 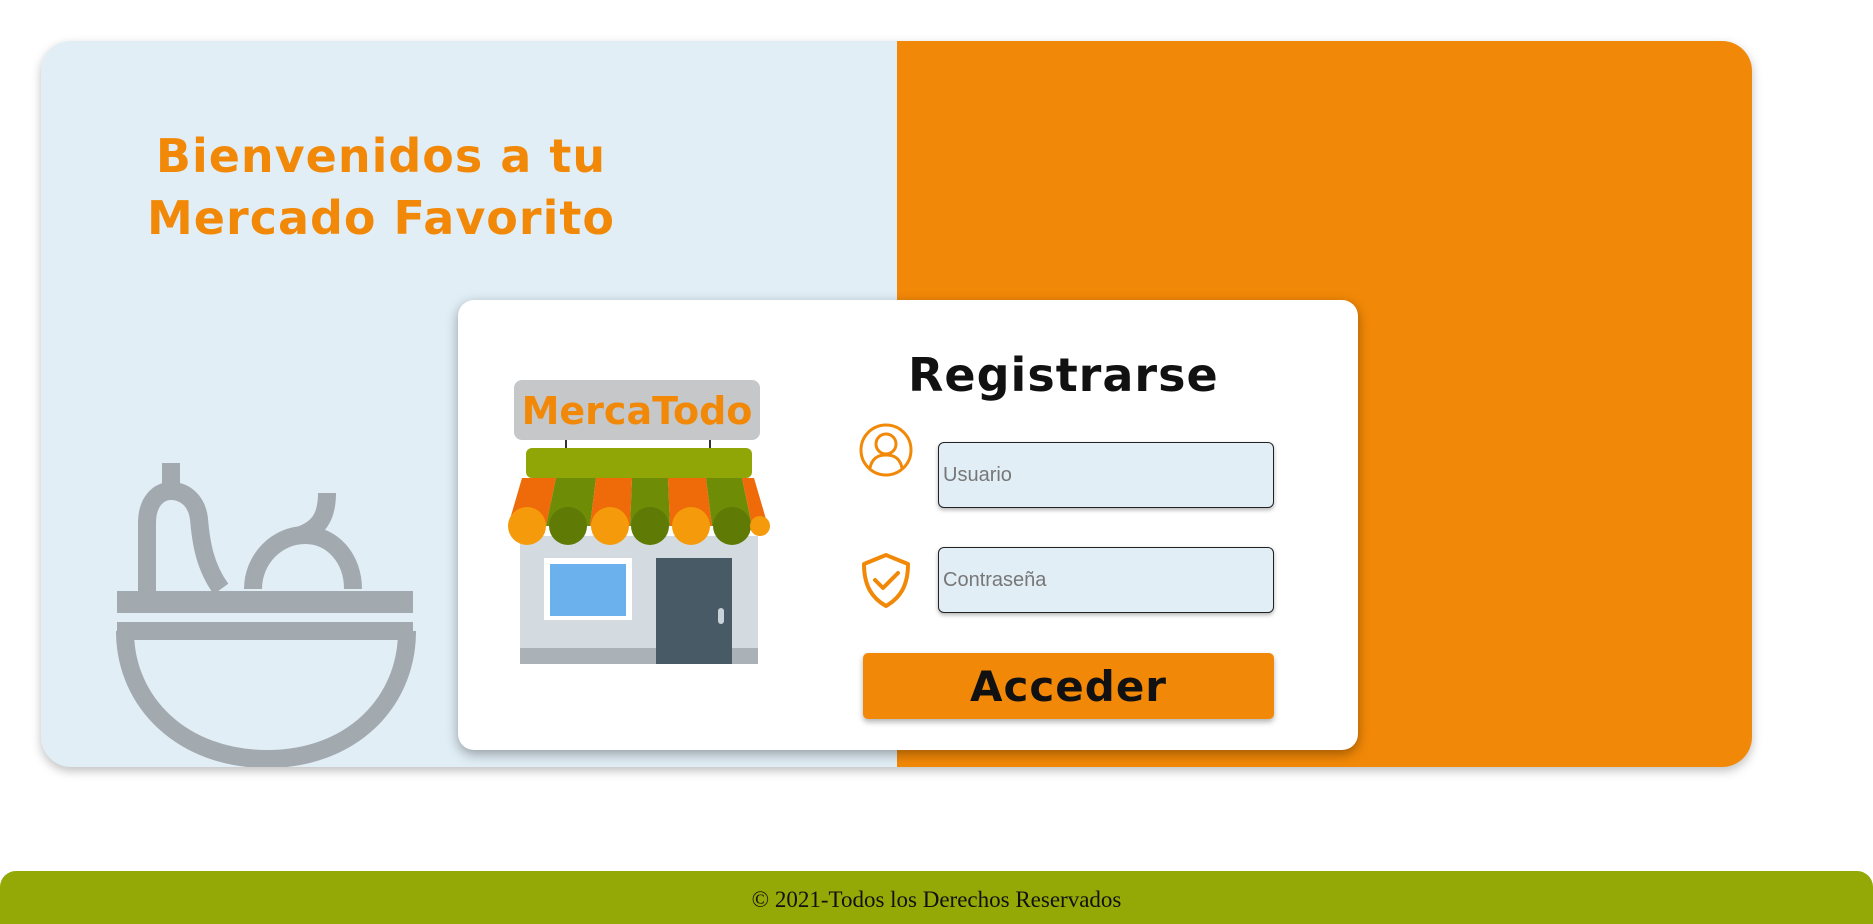 I want to click on store-icon: MercaTodo, so click(x=639, y=522).